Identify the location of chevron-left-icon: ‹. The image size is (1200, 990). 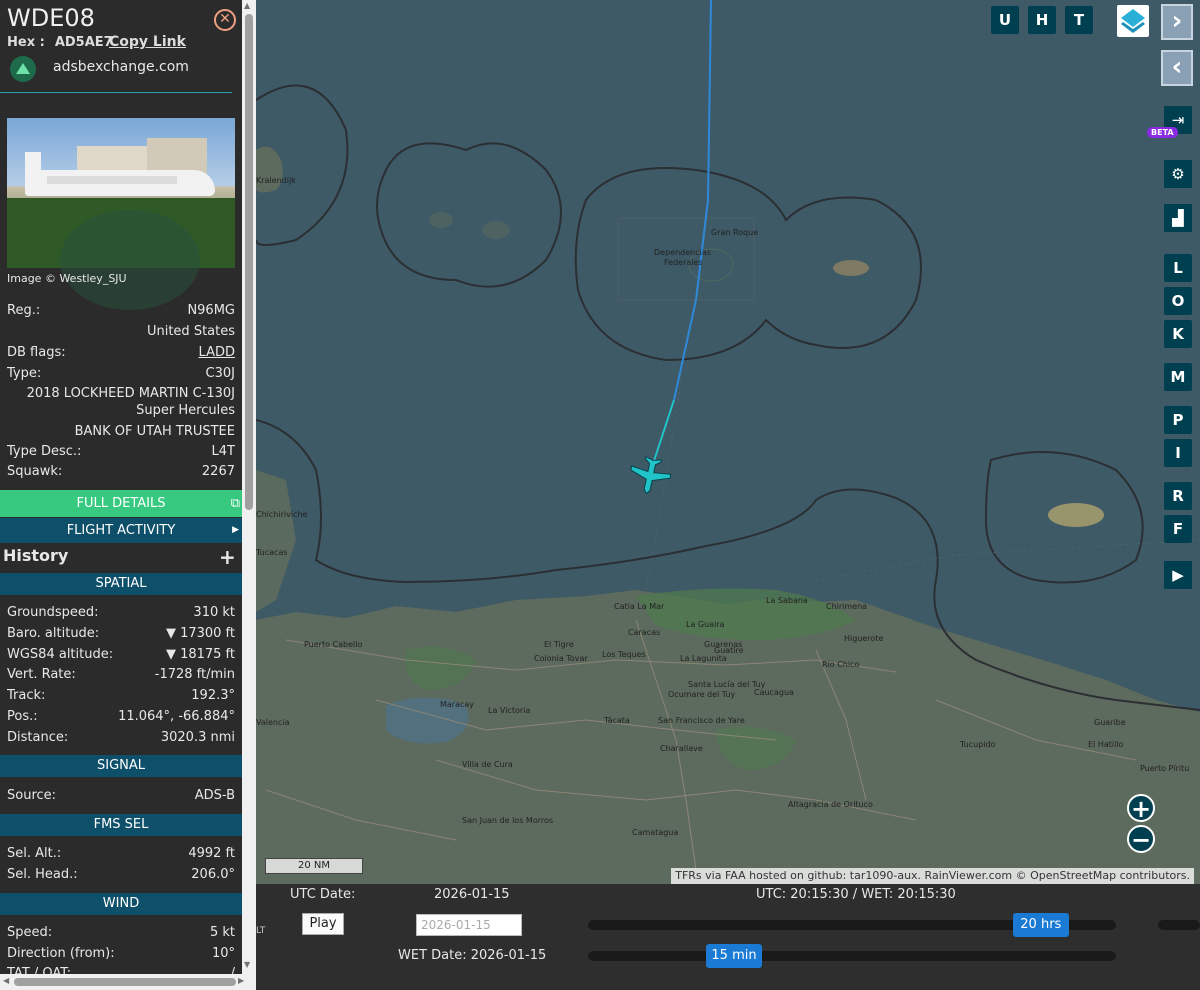
(1177, 68).